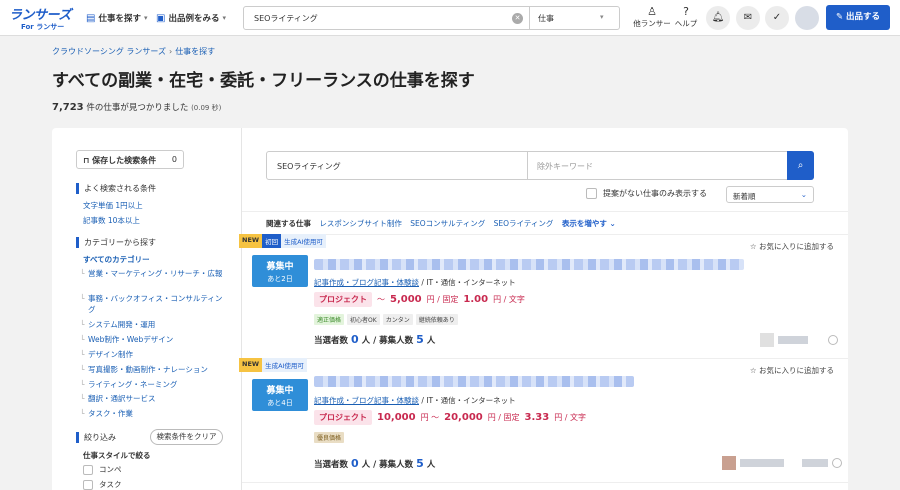 This screenshot has width=900, height=490. What do you see at coordinates (195, 51) in the screenshot?
I see `breadcrumb-find-work: 仕事を探す` at bounding box center [195, 51].